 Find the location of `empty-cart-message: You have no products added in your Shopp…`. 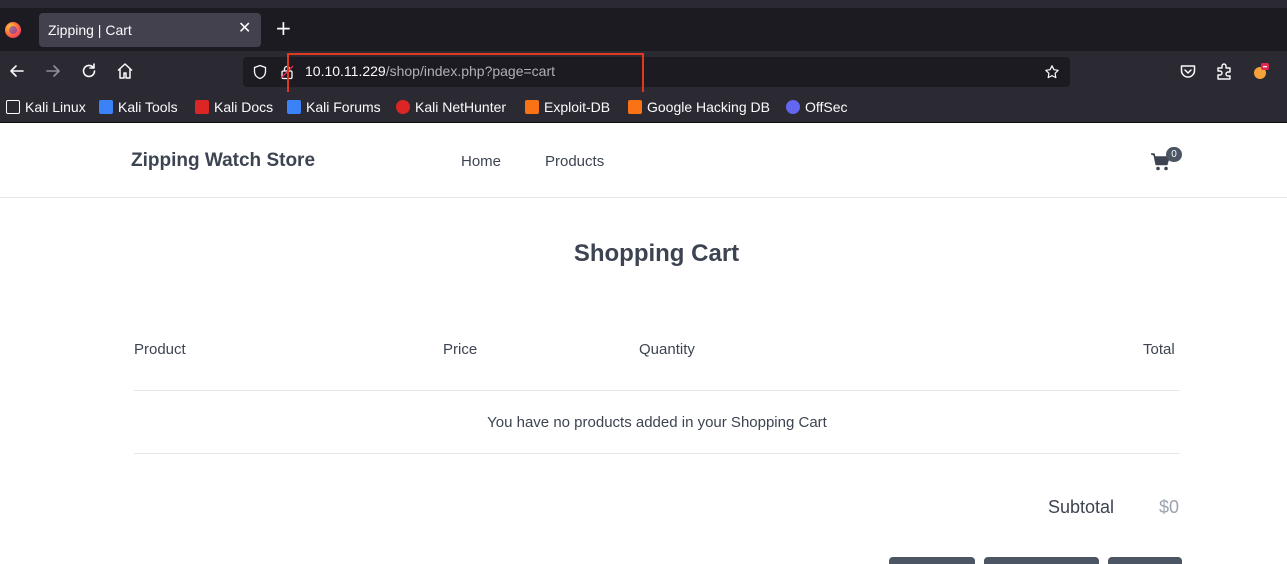

empty-cart-message: You have no products added in your Shopp… is located at coordinates (657, 422).